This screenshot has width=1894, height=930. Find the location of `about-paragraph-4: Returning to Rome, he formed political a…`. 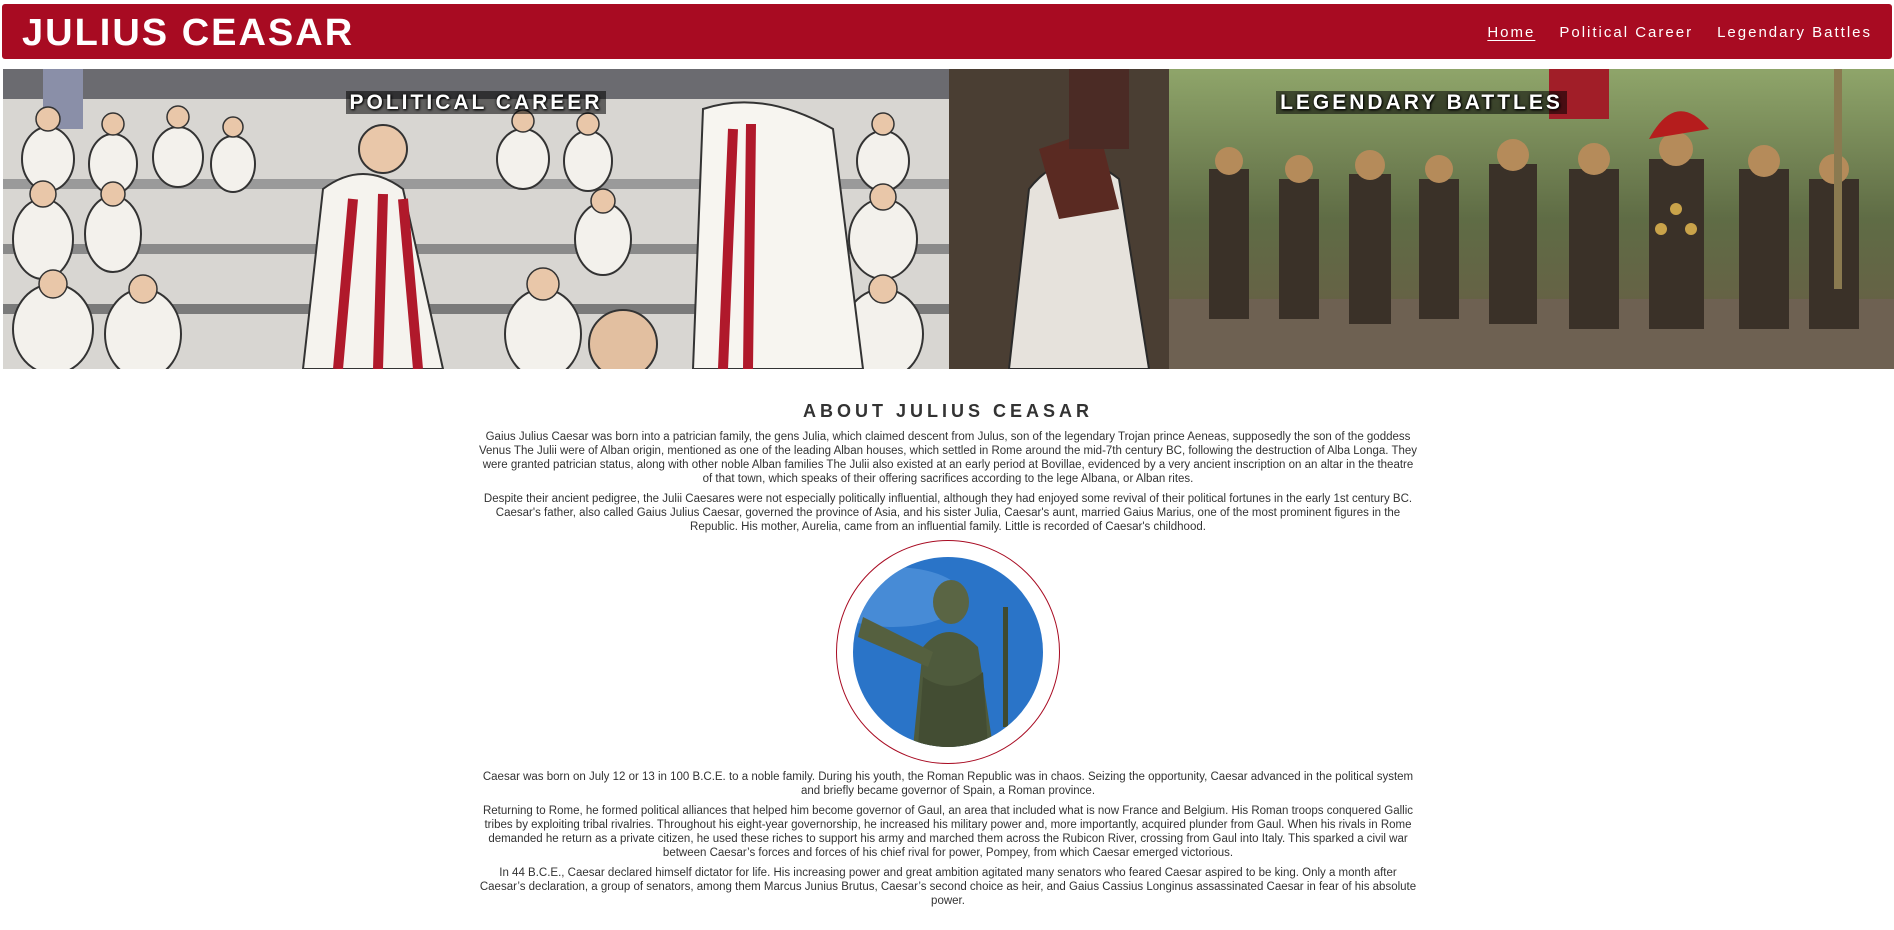

about-paragraph-4: Returning to Rome, he formed political a… is located at coordinates (948, 832).